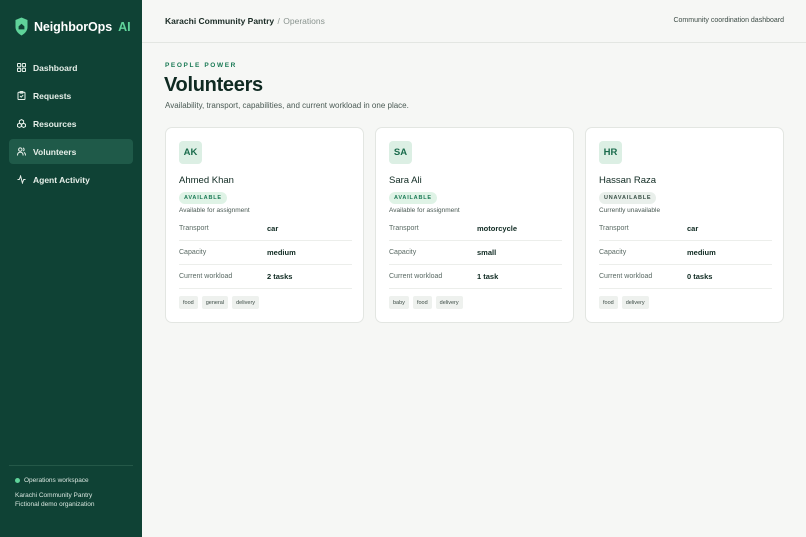  I want to click on activity-icon, so click(21, 179).